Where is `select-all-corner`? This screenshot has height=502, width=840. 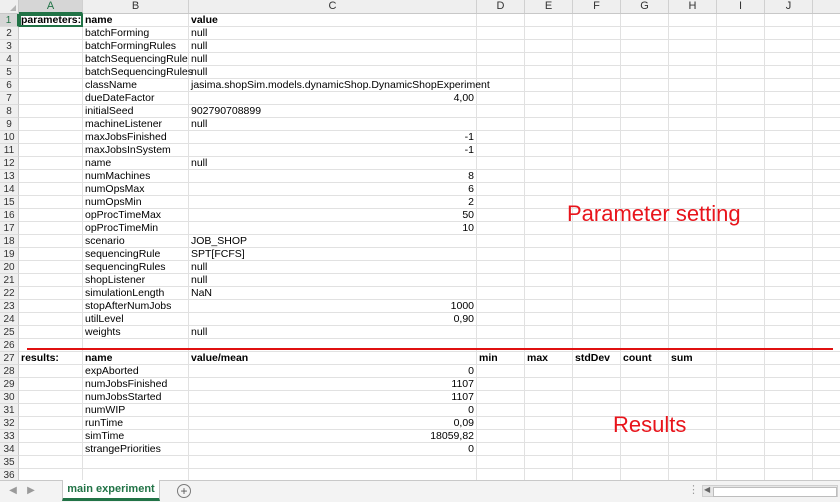
select-all-corner is located at coordinates (9, 6).